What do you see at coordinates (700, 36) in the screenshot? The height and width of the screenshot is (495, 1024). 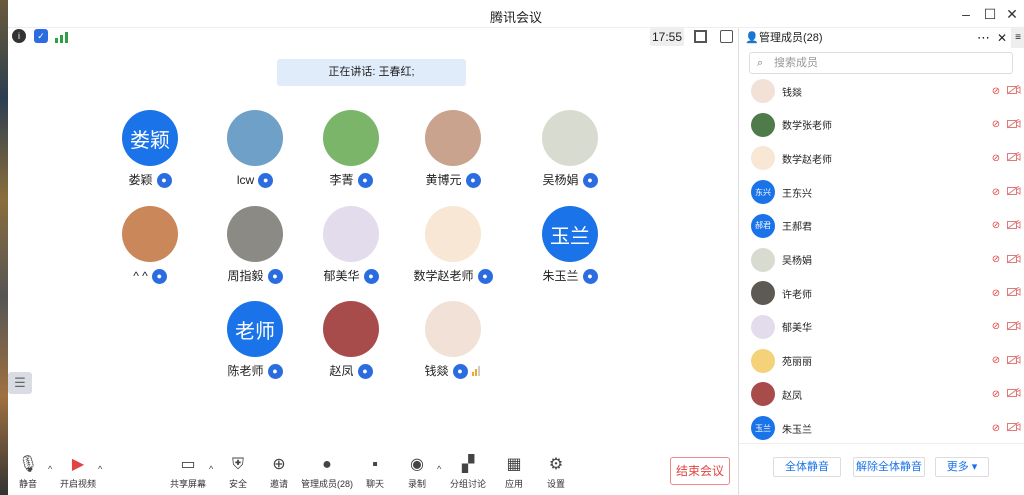 I see `fullscreen-icon` at bounding box center [700, 36].